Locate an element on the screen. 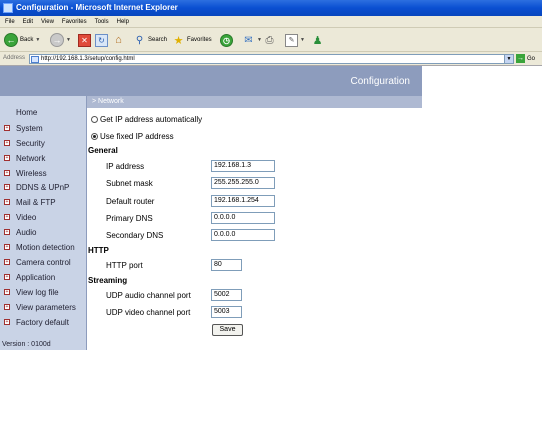  history-button: ◷ is located at coordinates (226, 40).